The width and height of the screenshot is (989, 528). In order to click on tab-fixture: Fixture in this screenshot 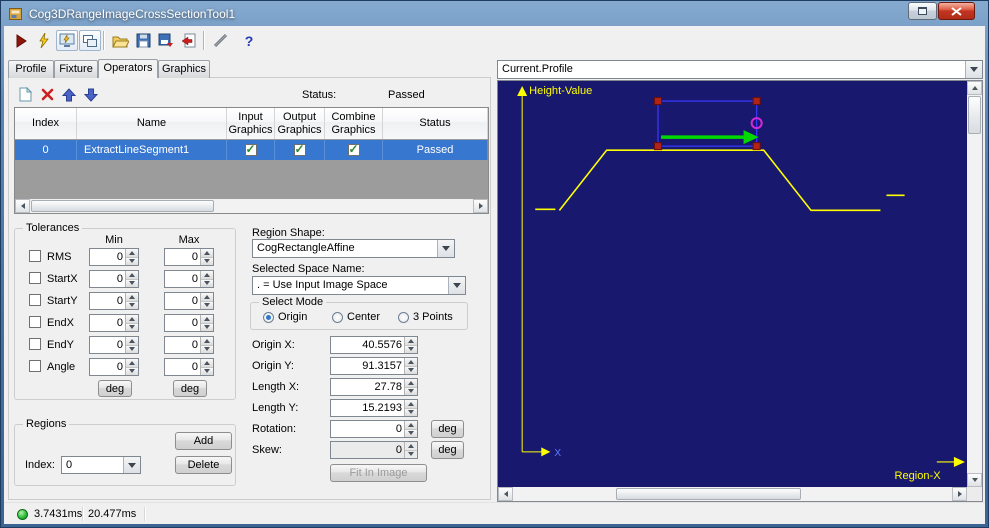, I will do `click(76, 69)`.